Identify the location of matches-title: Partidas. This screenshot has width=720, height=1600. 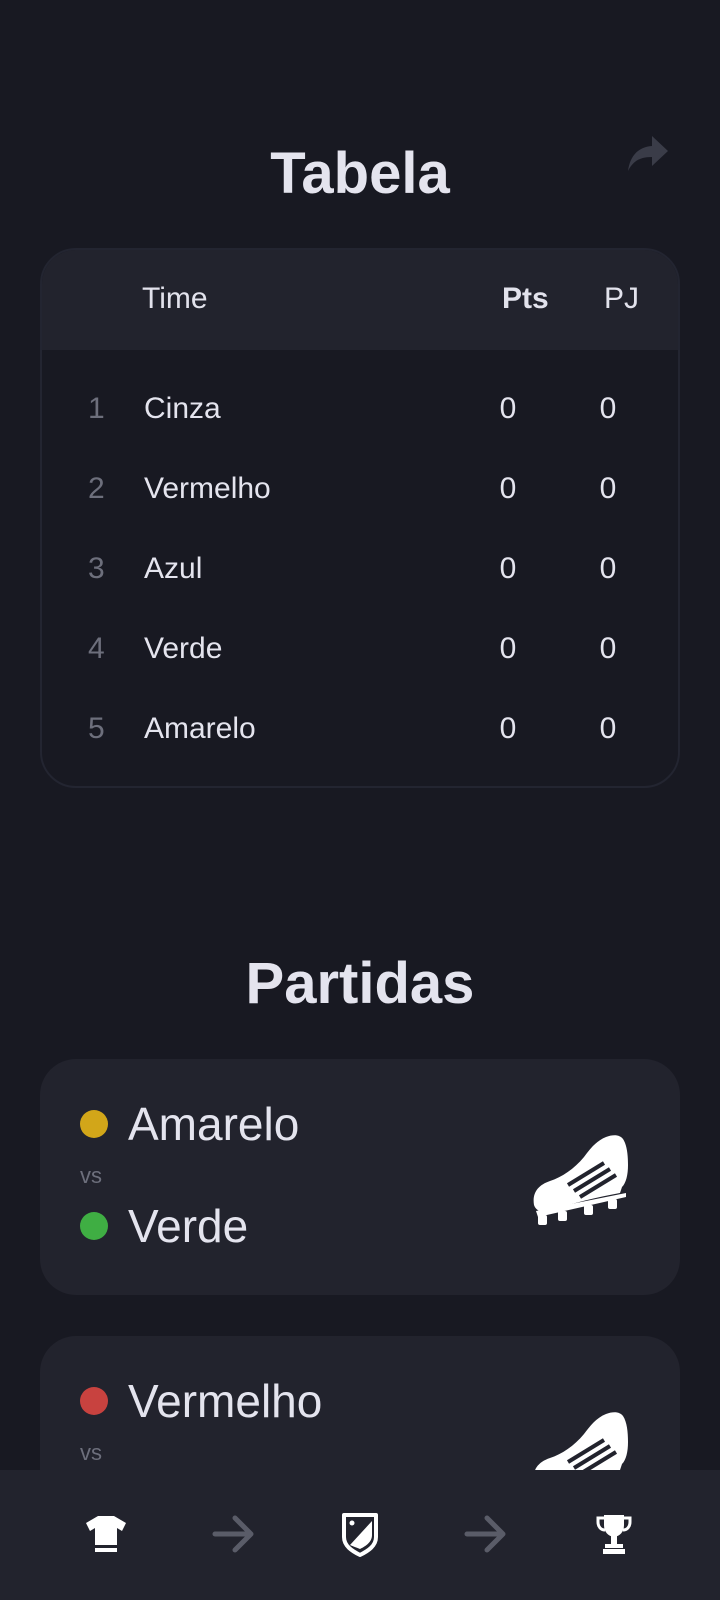
(360, 983).